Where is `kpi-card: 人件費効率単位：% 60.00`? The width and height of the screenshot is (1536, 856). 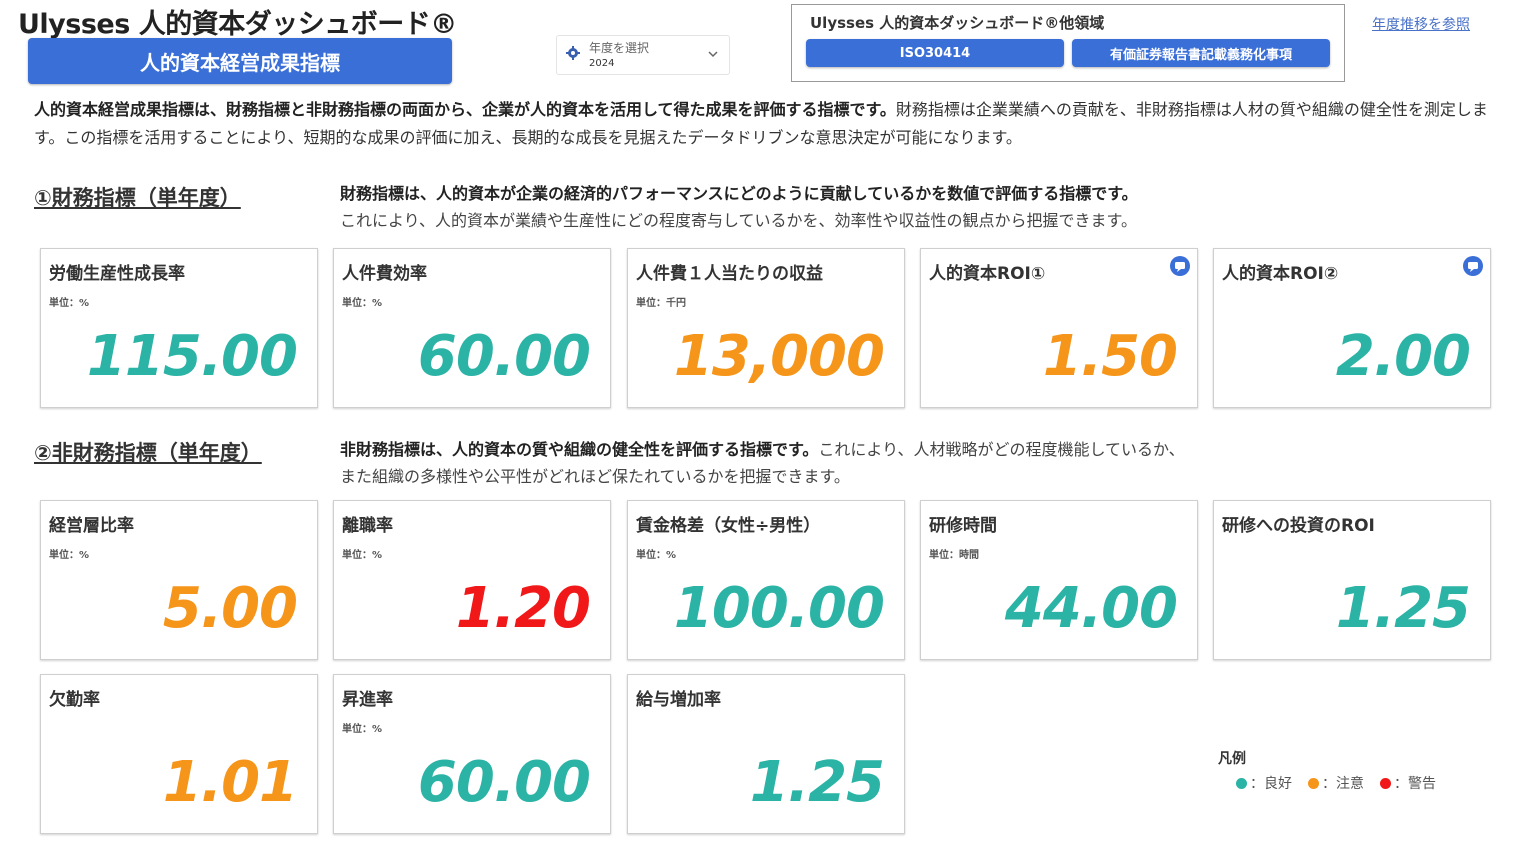 kpi-card: 人件費効率単位：% 60.00 is located at coordinates (472, 328).